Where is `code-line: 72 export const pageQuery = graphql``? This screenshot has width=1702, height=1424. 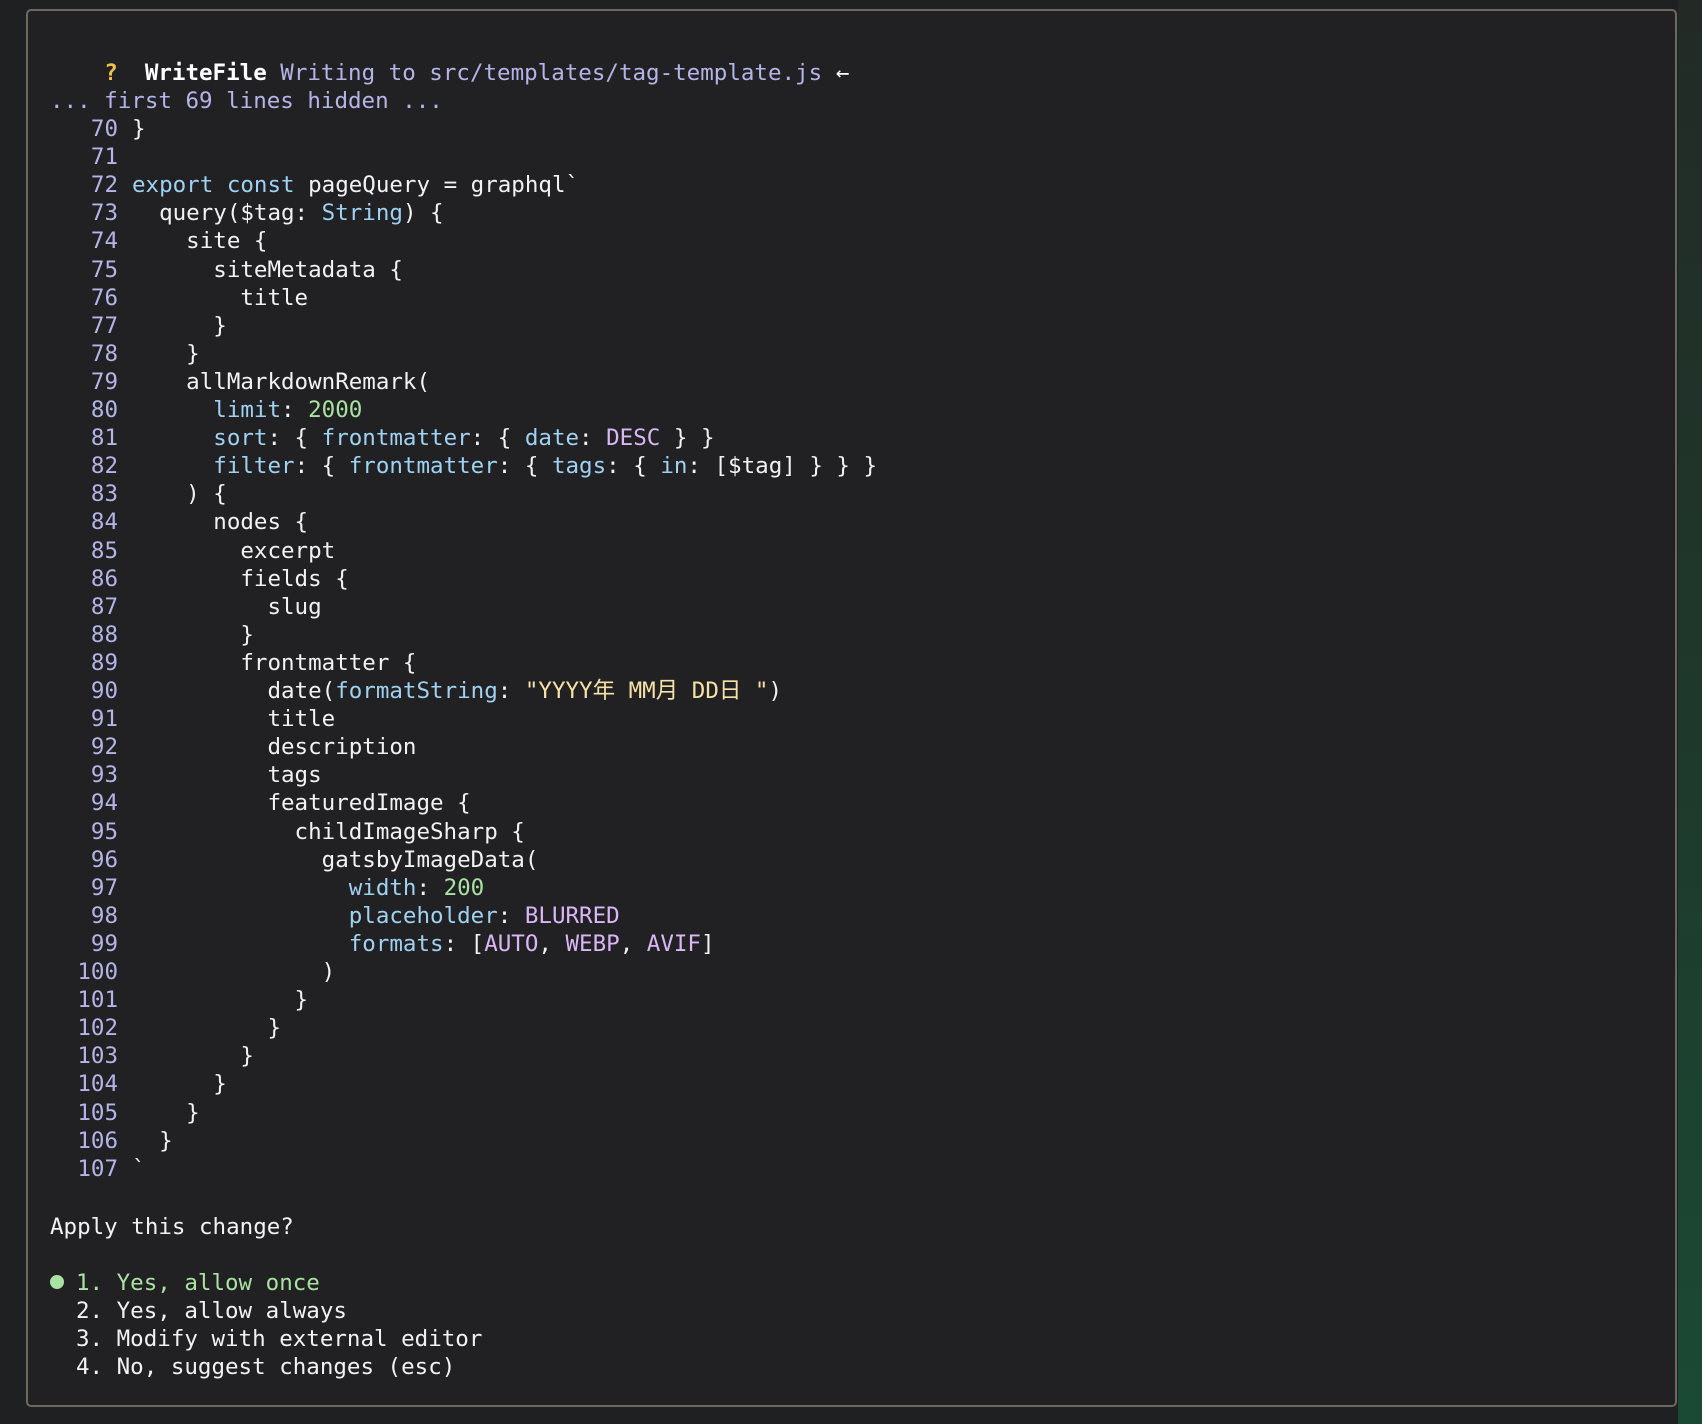 code-line: 72 export const pageQuery = graphql` is located at coordinates (313, 185).